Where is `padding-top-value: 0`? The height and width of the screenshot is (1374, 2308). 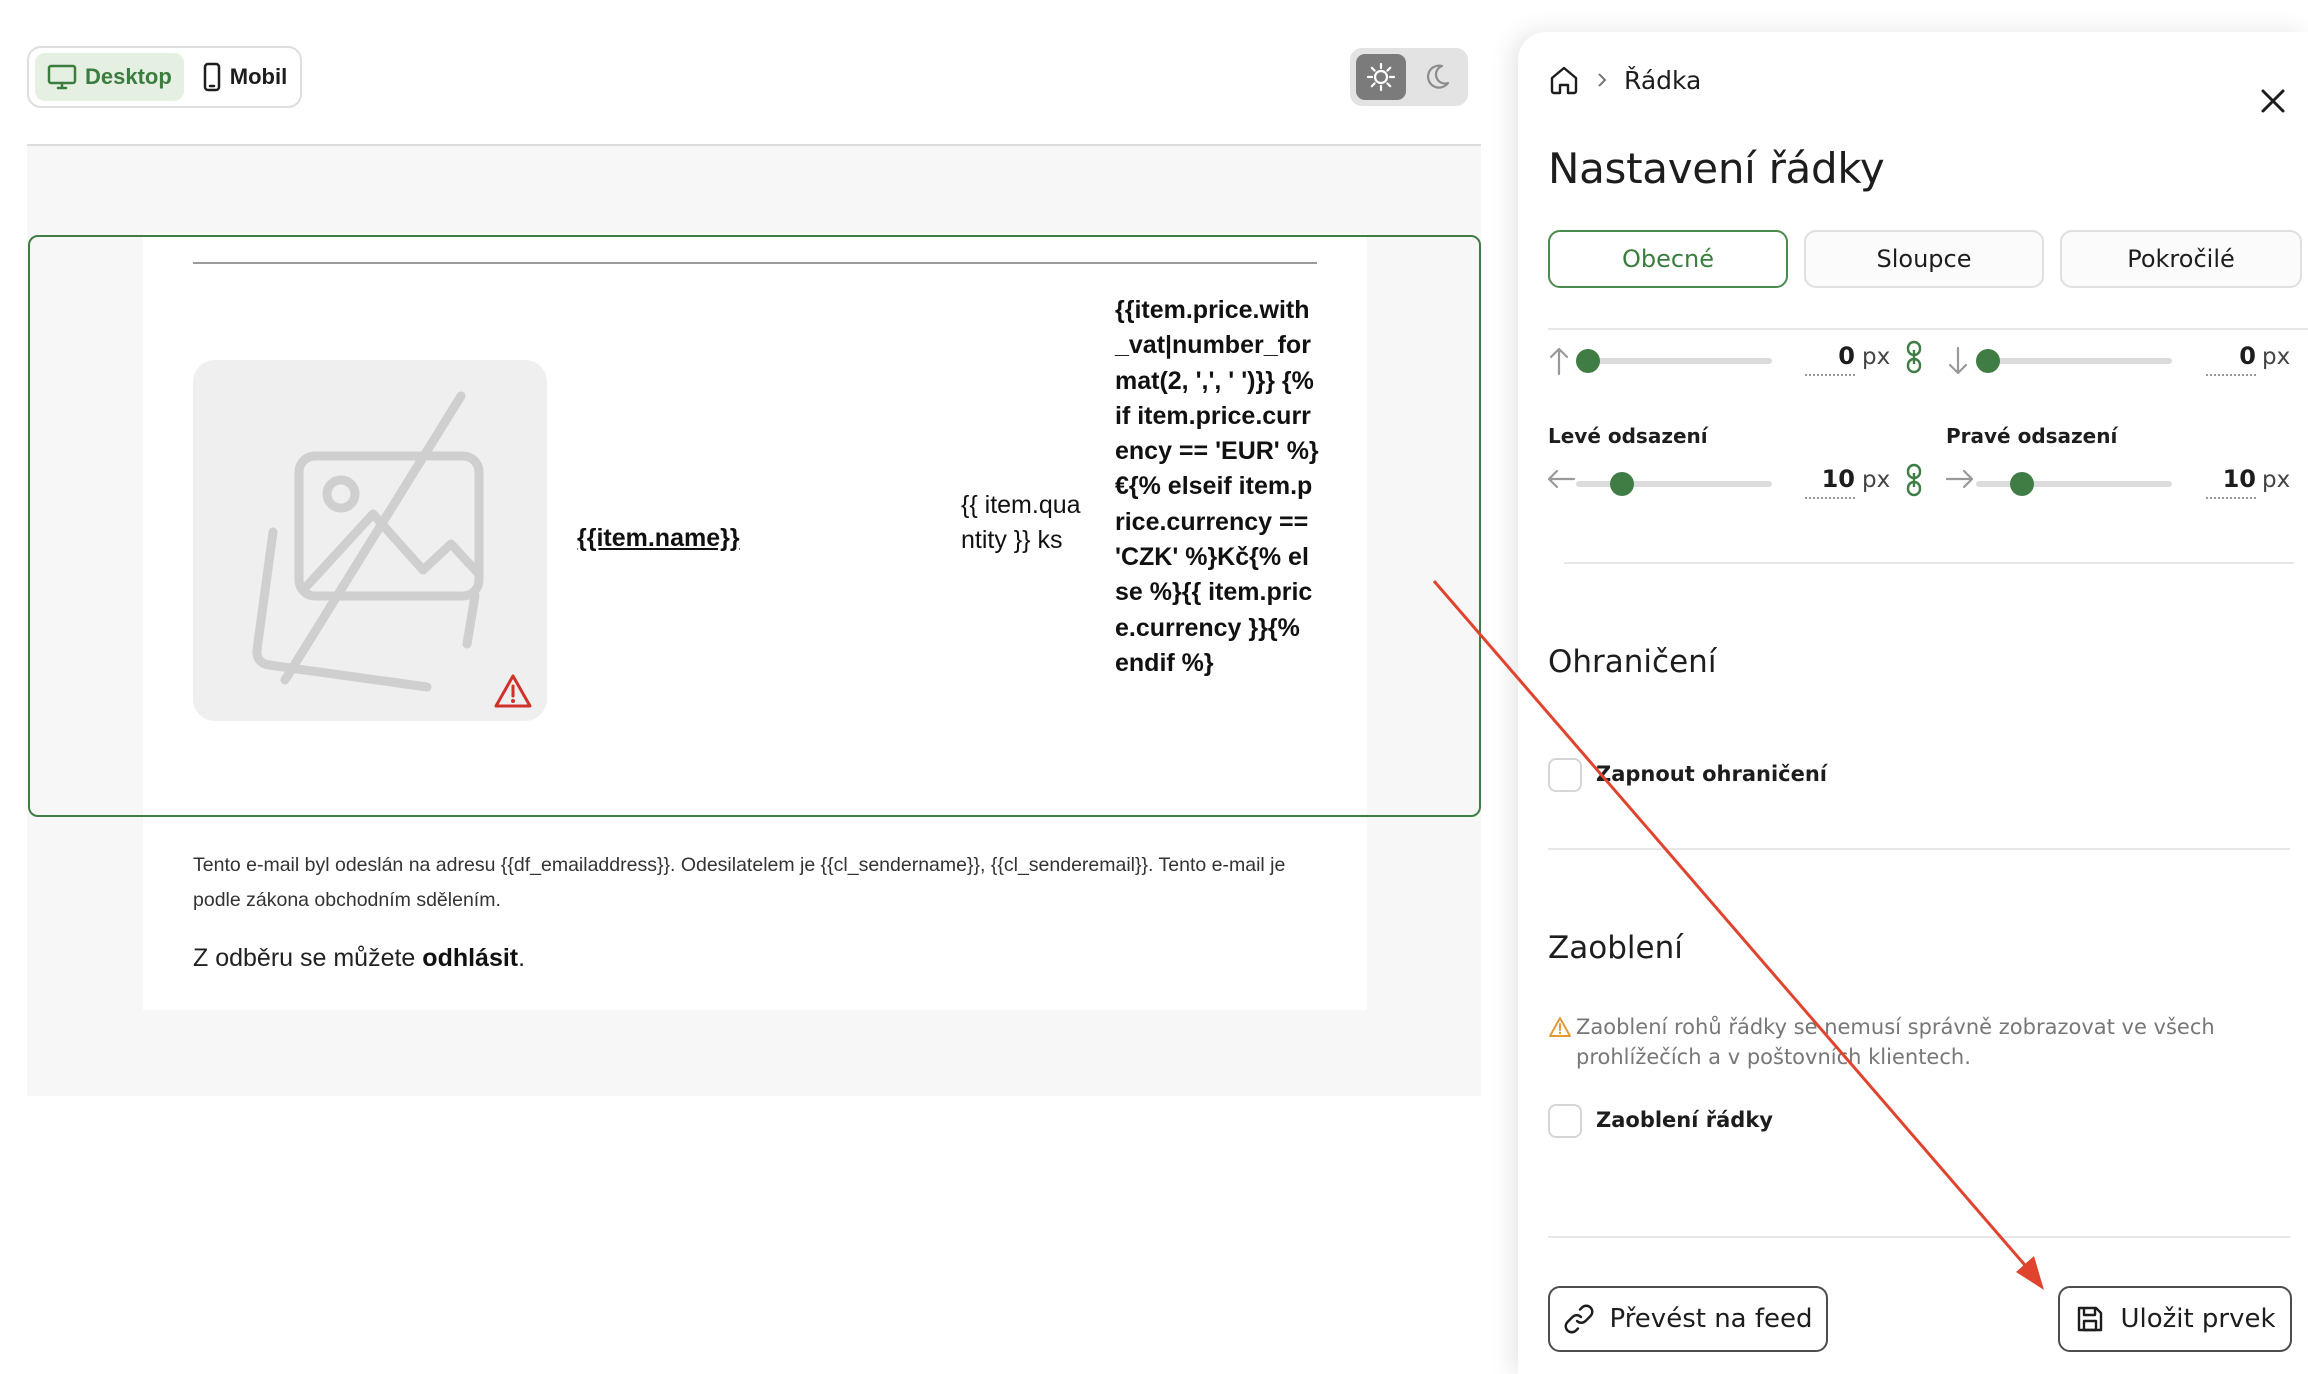
padding-top-value: 0 is located at coordinates (1830, 359).